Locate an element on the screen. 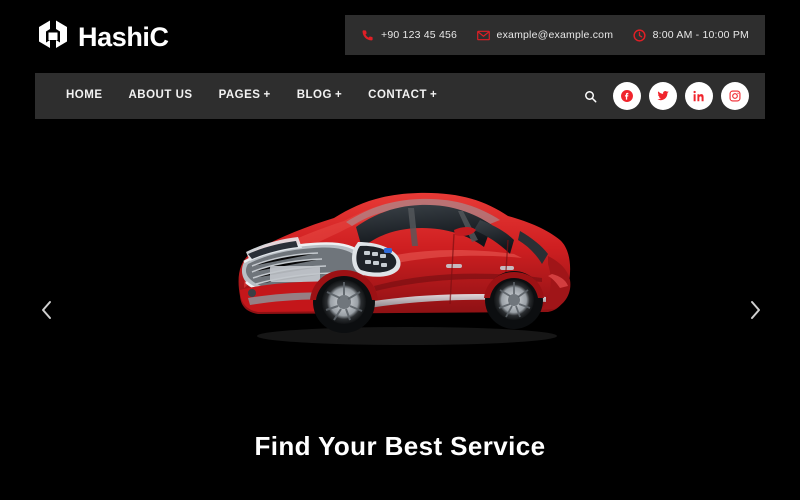 This screenshot has height=500, width=800. contact-email: example@example.com is located at coordinates (545, 35).